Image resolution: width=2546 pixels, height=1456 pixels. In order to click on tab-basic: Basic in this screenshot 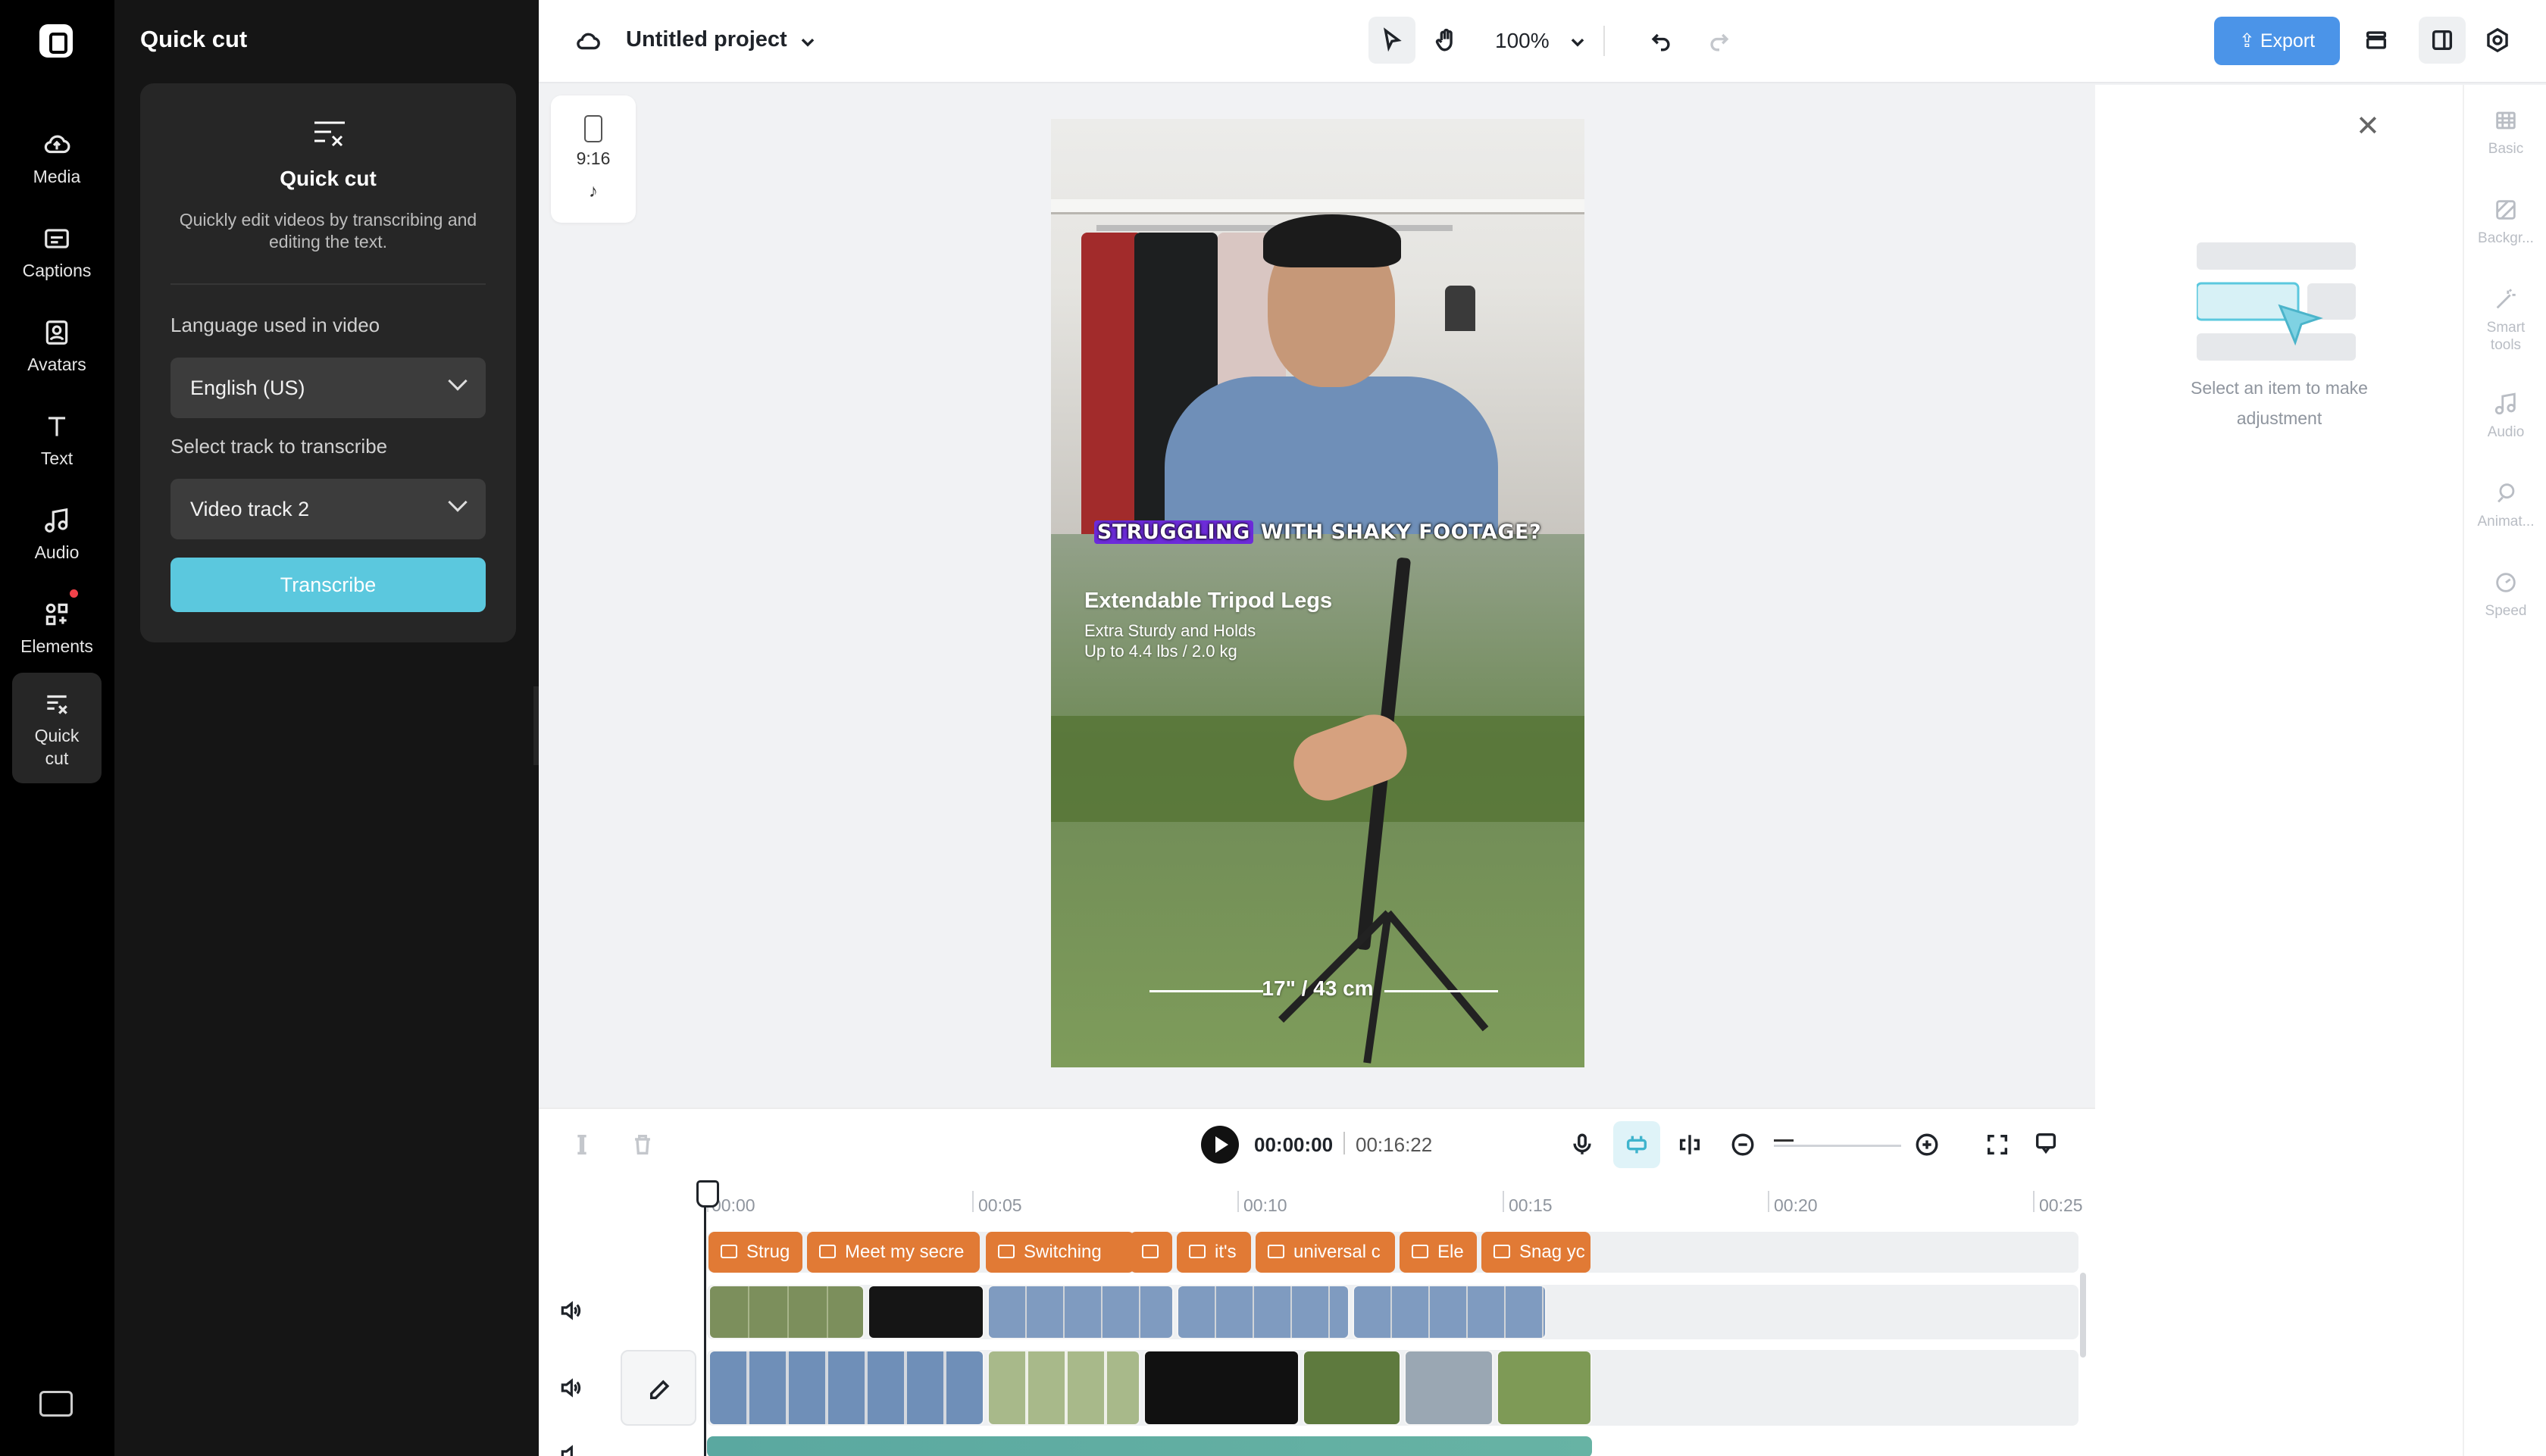, I will do `click(2505, 133)`.